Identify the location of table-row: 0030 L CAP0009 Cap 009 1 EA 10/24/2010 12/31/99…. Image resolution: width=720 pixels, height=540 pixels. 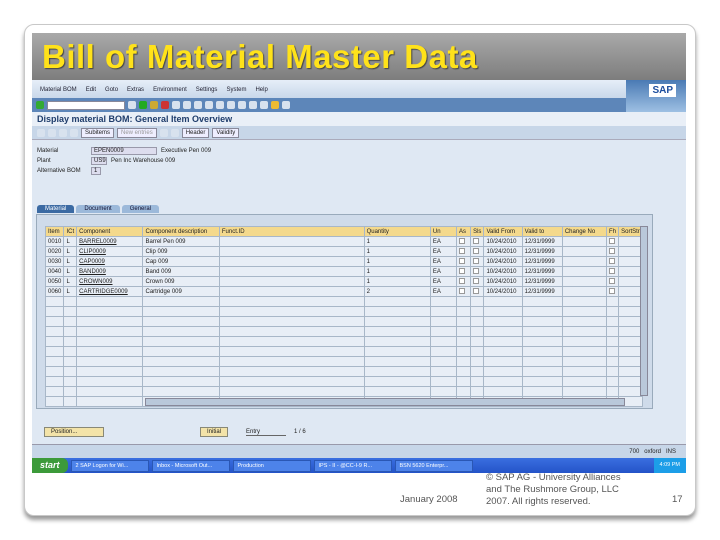
(343, 261).